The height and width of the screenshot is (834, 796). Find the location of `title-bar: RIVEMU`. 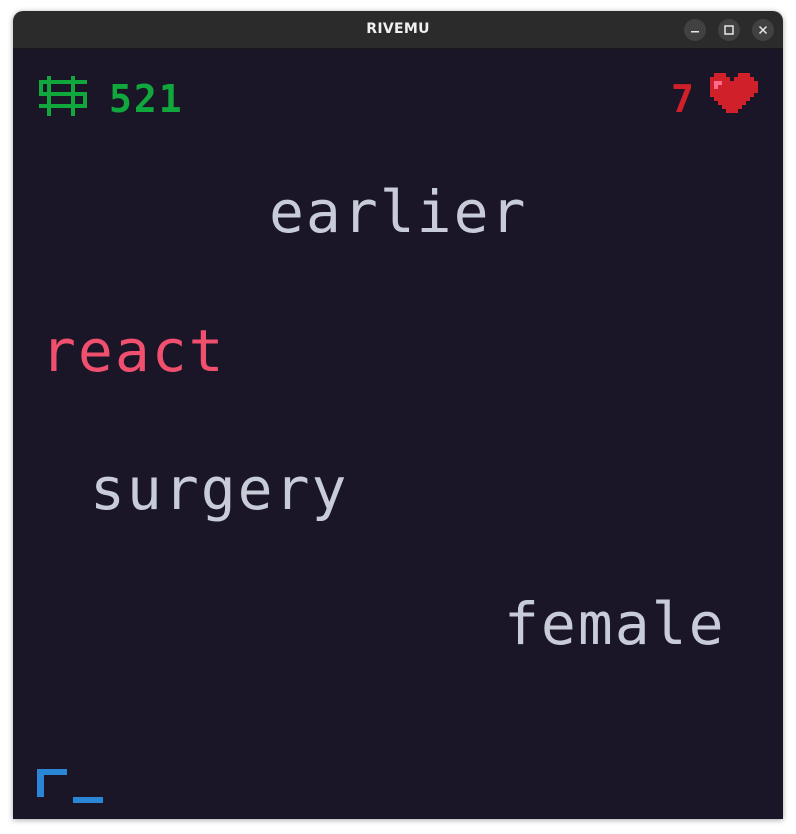

title-bar: RIVEMU is located at coordinates (398, 30).